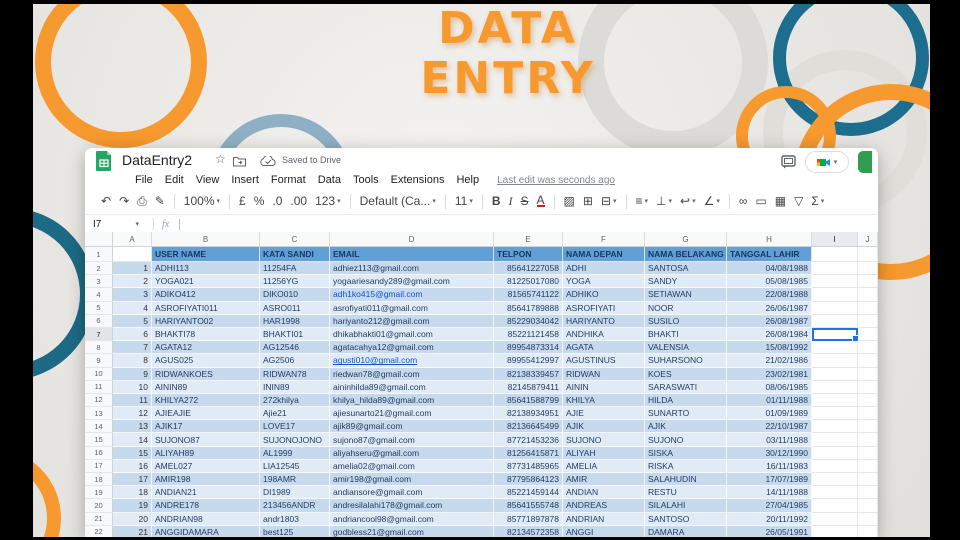  Describe the element at coordinates (412, 440) in the screenshot. I see `cell: sujono87@gmail.com` at that location.